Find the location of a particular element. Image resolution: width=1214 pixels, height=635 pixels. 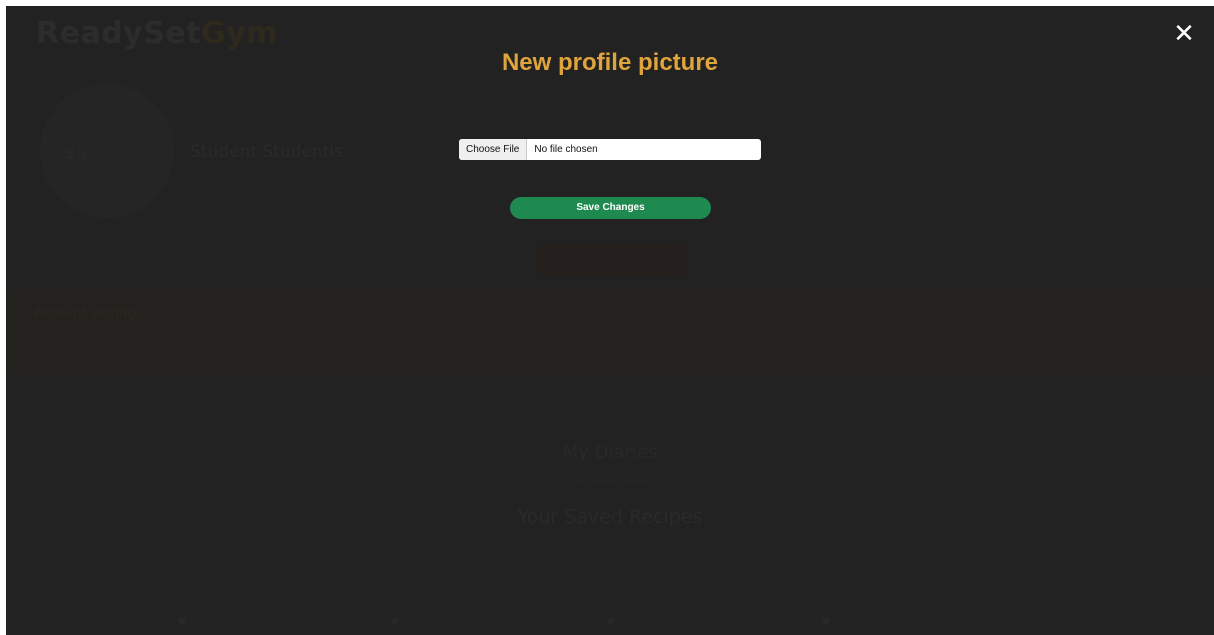

modal-title: New profile picture is located at coordinates (610, 62).